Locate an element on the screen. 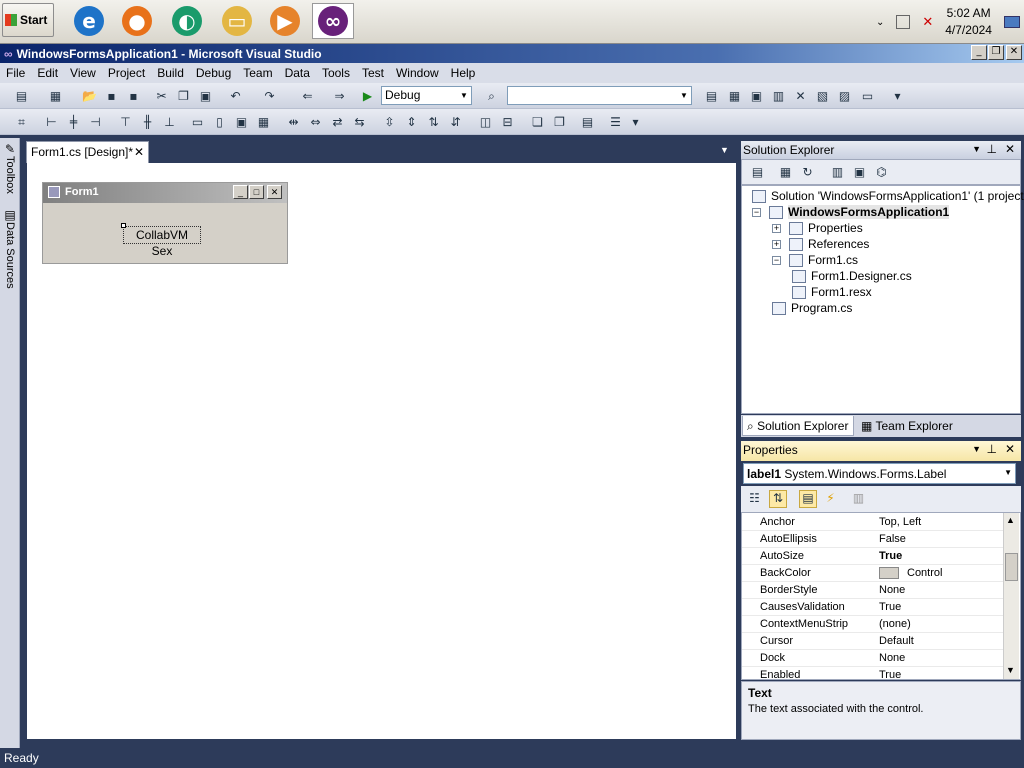 This screenshot has width=1024, height=768. property-row: Dock None is located at coordinates (873, 658).